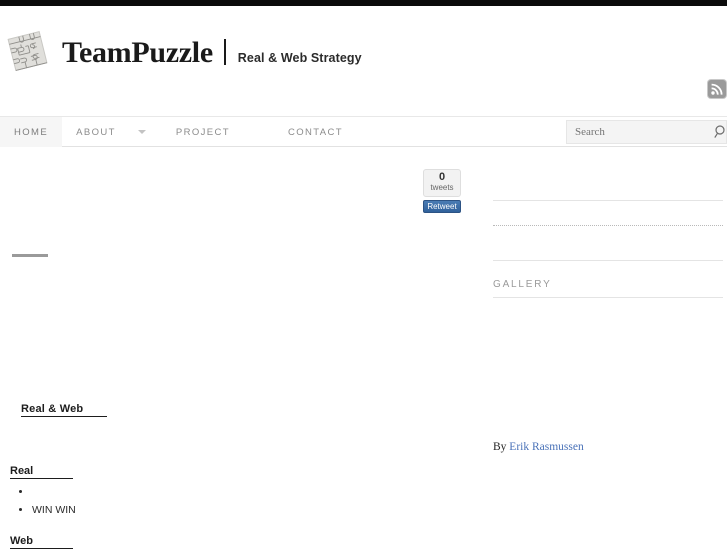  What do you see at coordinates (137, 52) in the screenshot?
I see `brand-name: TeamPuzzle` at bounding box center [137, 52].